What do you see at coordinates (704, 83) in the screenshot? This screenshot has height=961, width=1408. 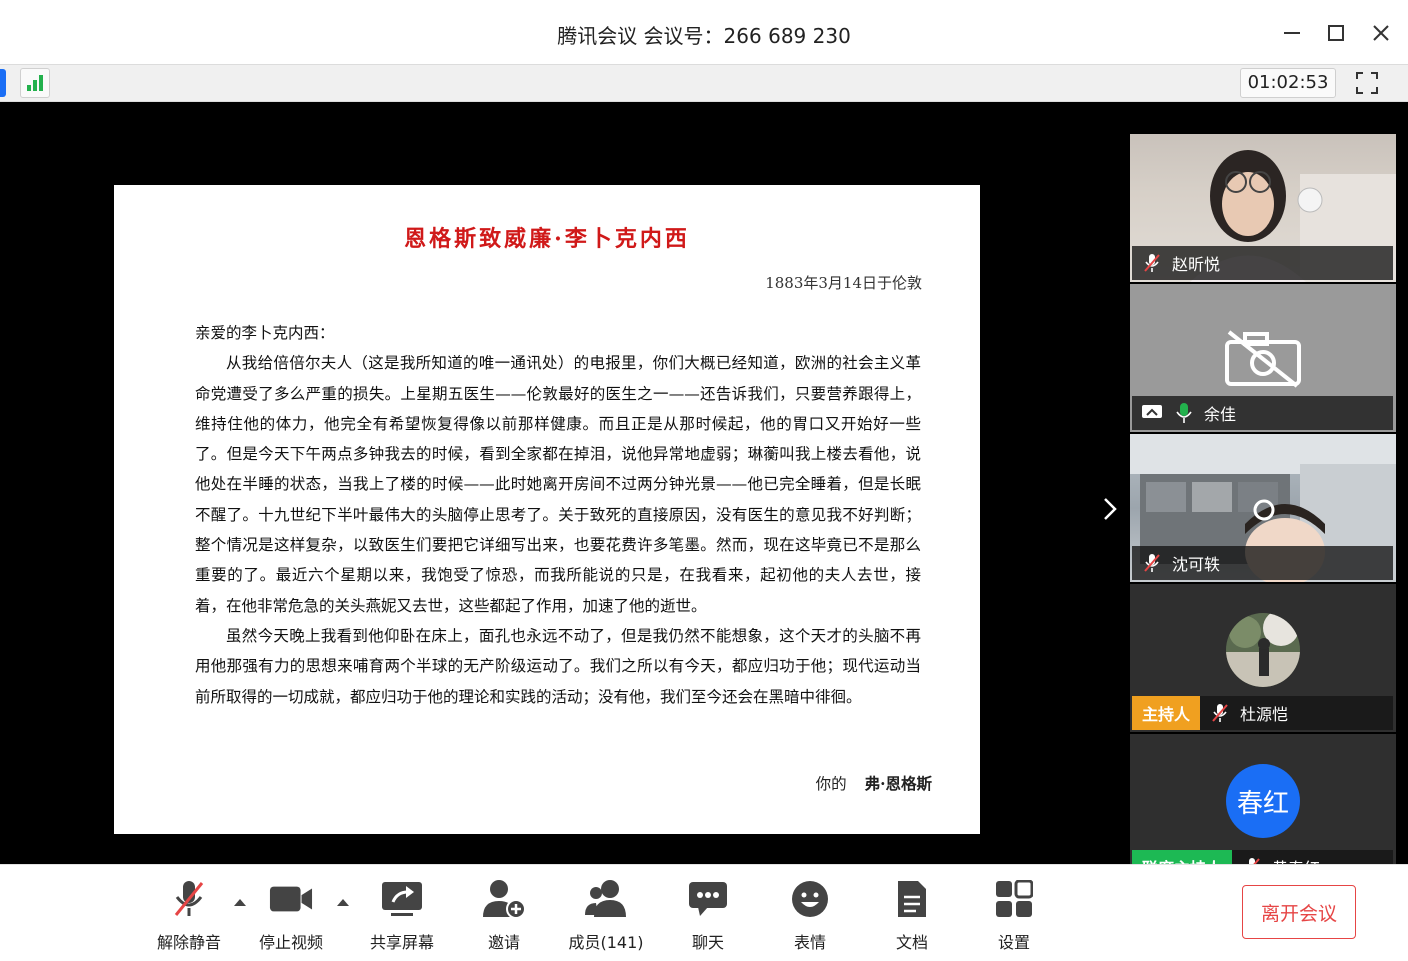 I see `status-bar: 01:02:53` at bounding box center [704, 83].